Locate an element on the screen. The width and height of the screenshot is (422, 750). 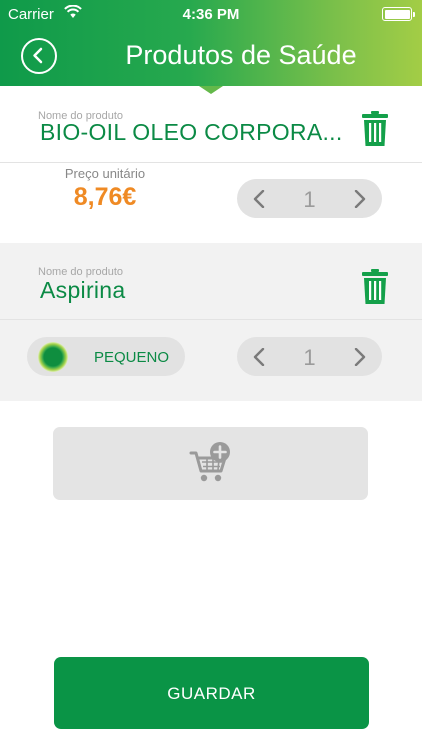
page-title: Produtos de Saúde is located at coordinates (241, 55).